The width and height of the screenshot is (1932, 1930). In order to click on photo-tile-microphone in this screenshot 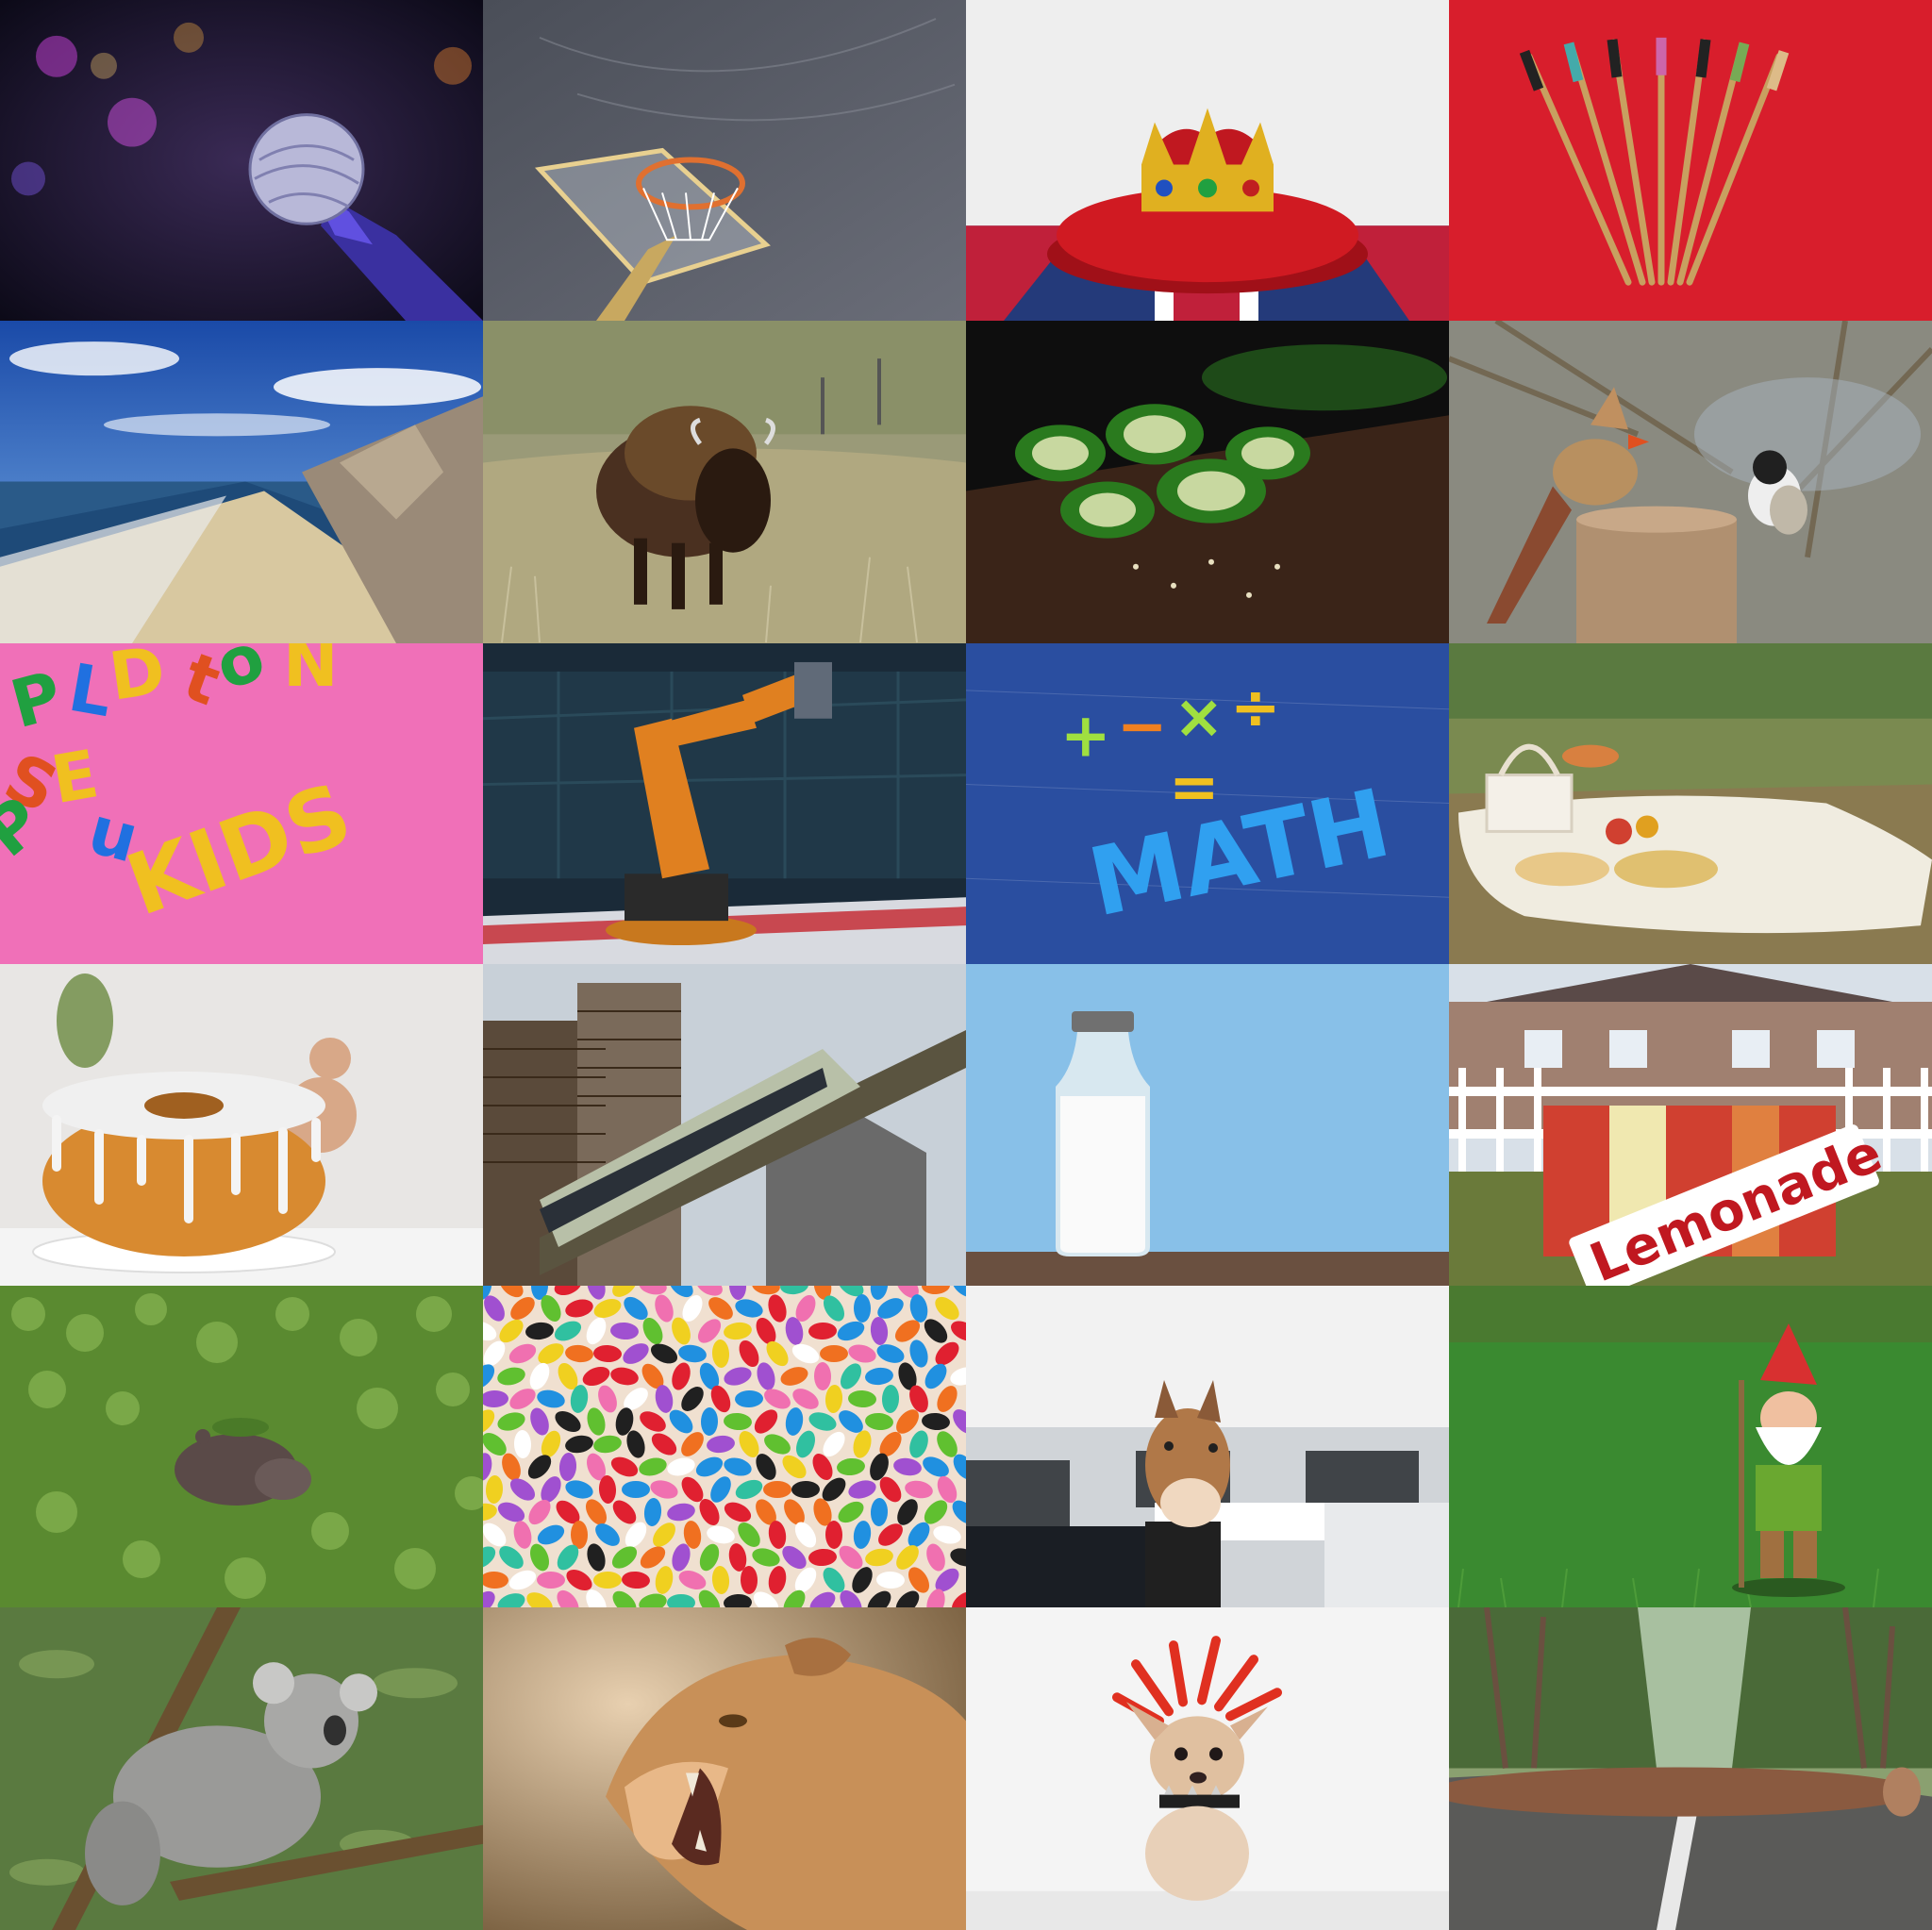, I will do `click(241, 160)`.